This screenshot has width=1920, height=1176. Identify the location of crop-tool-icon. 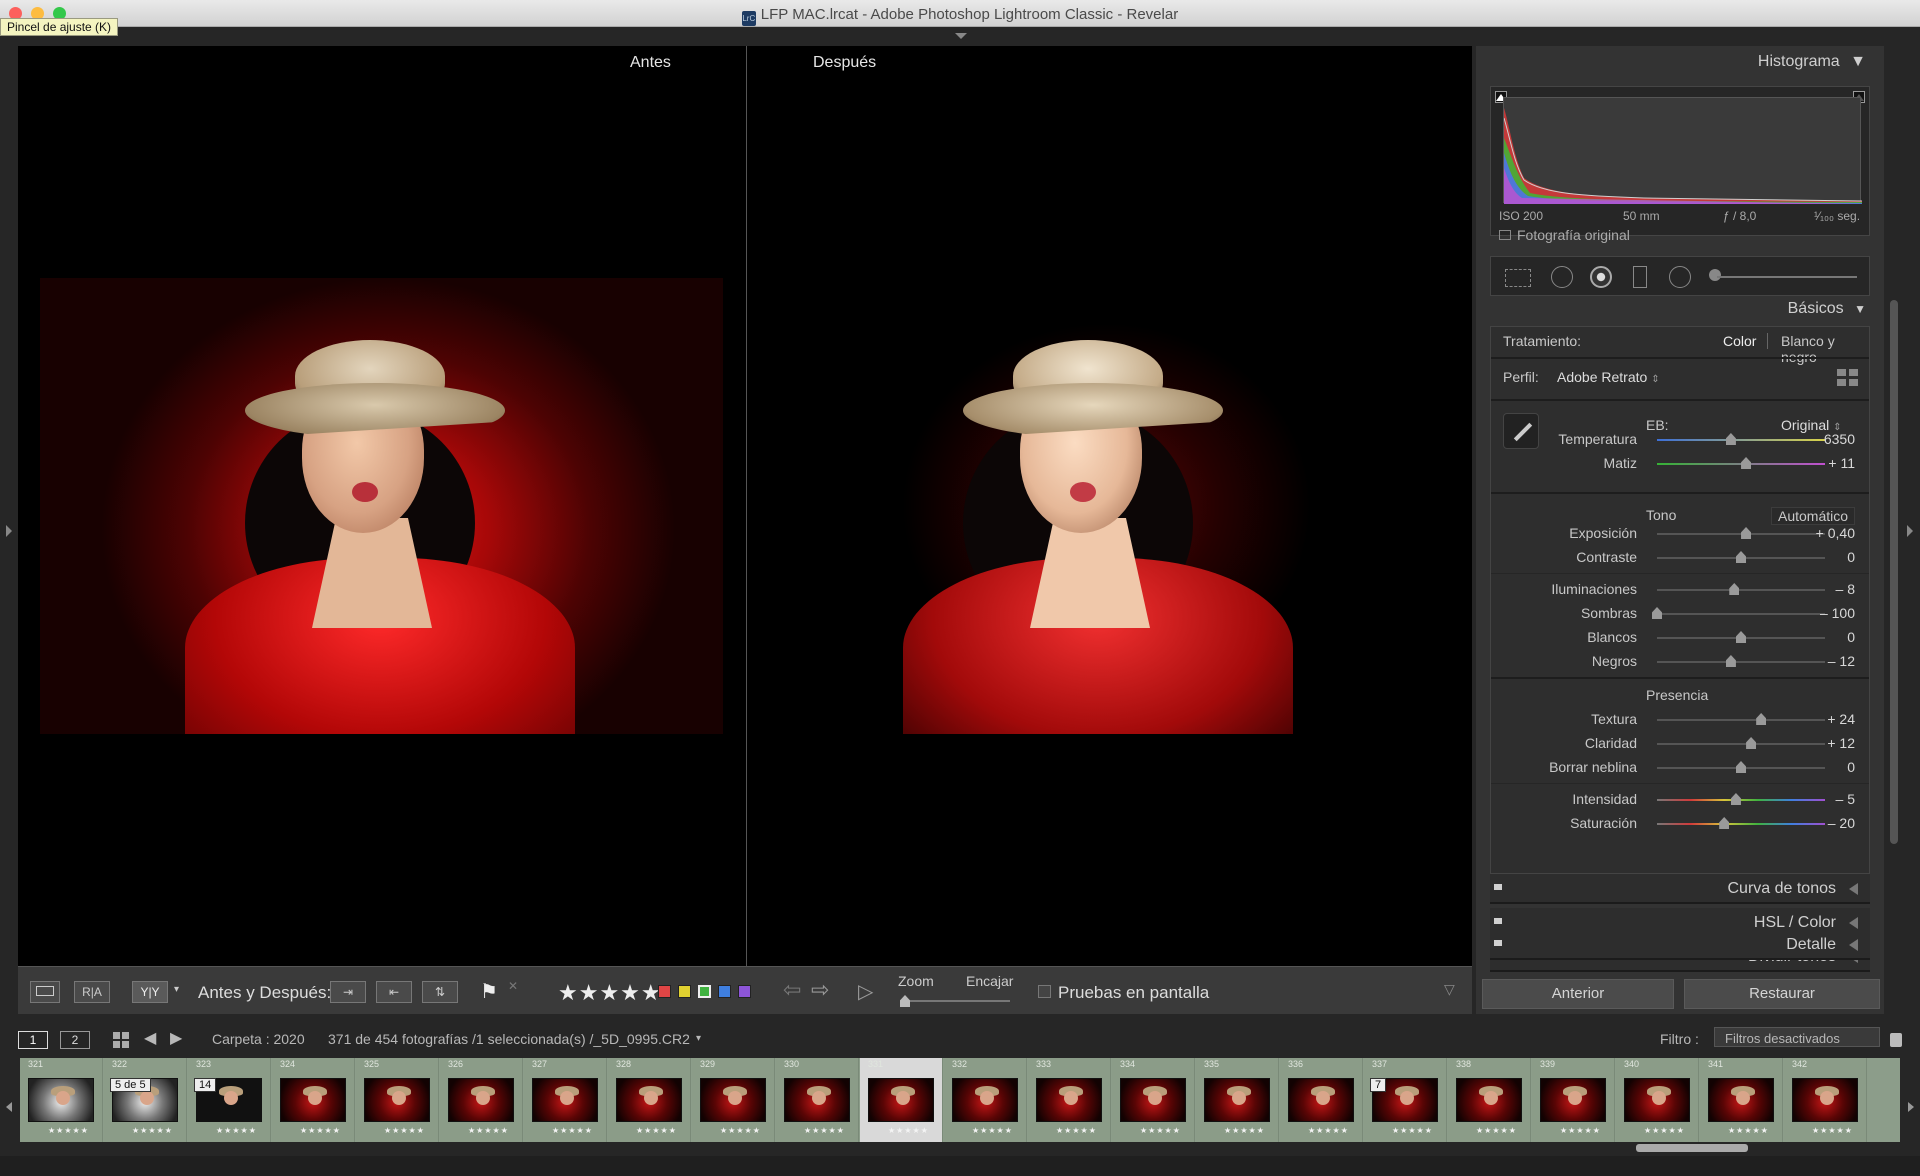
(1518, 278).